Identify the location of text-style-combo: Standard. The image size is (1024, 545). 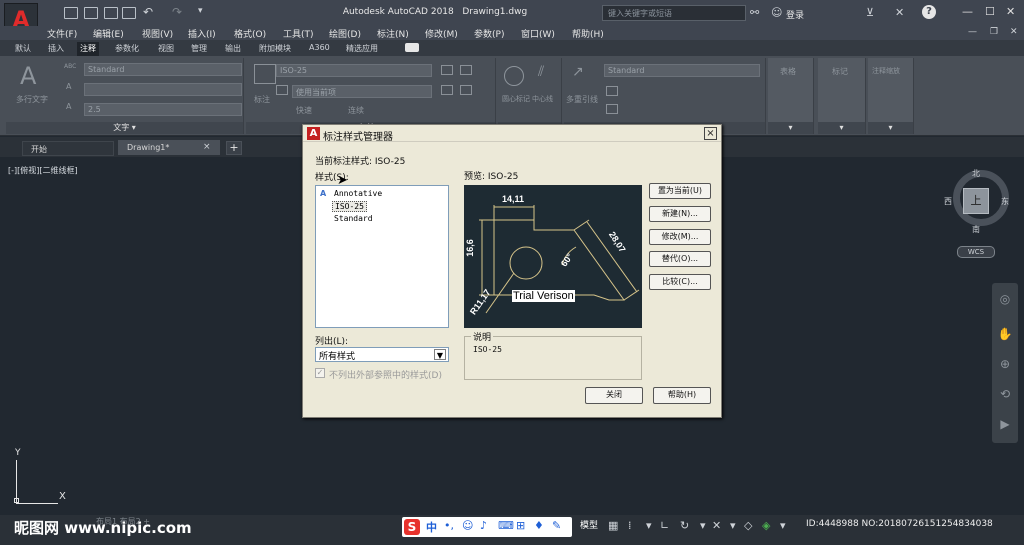
(163, 69).